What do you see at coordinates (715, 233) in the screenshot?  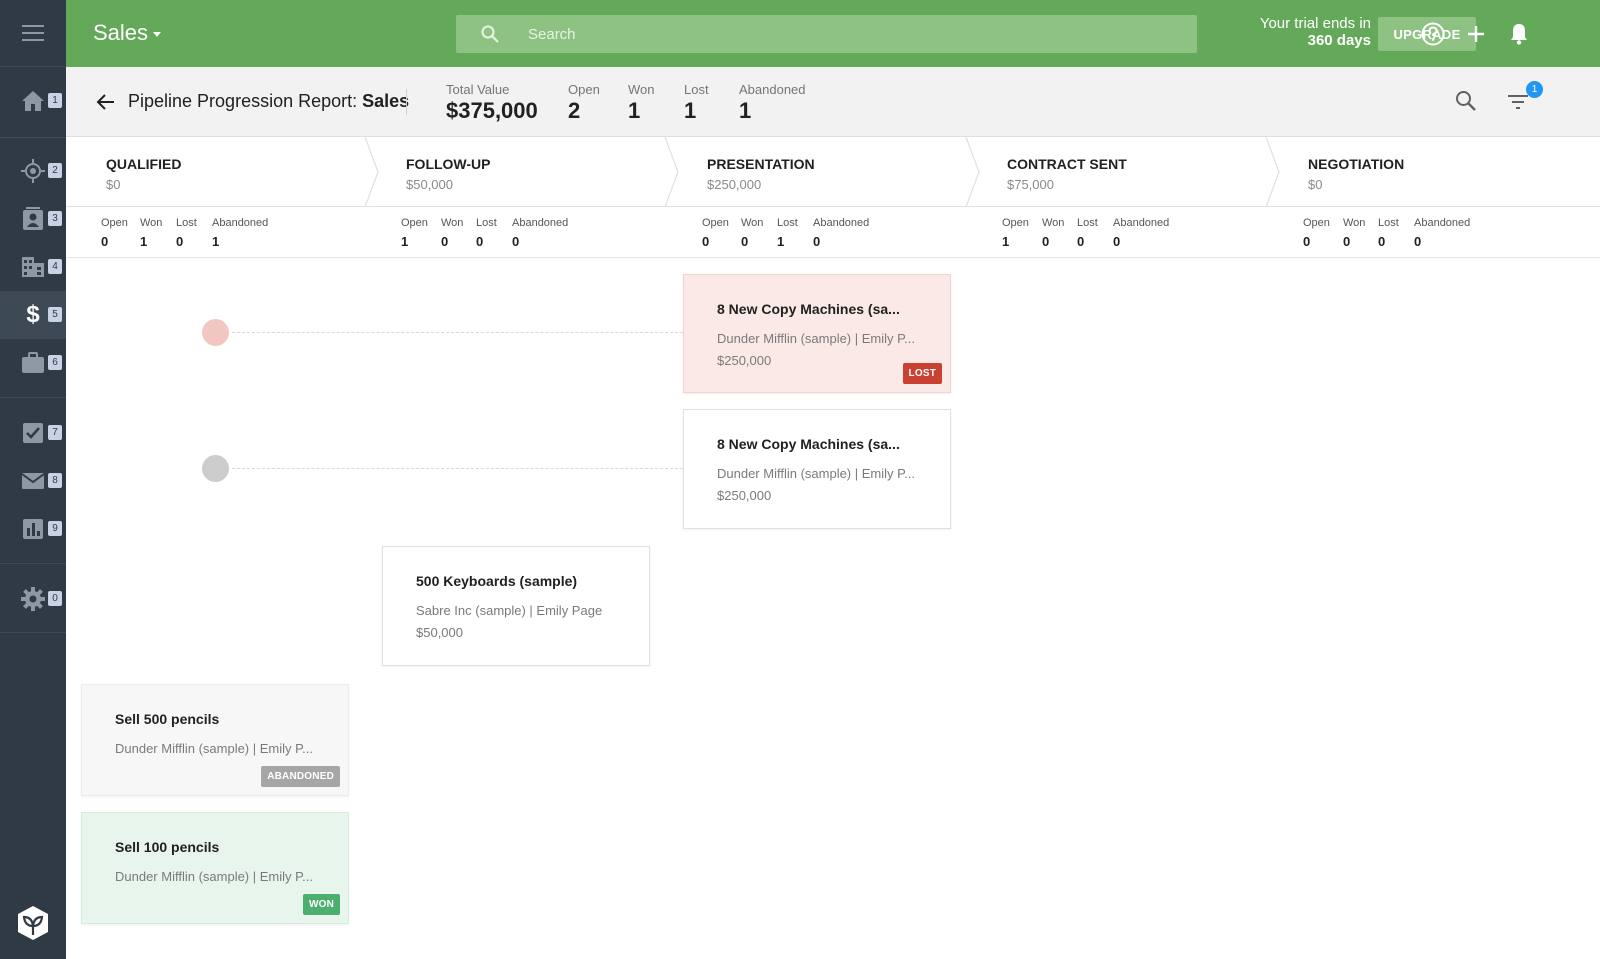 I see `substat-open: Open 0` at bounding box center [715, 233].